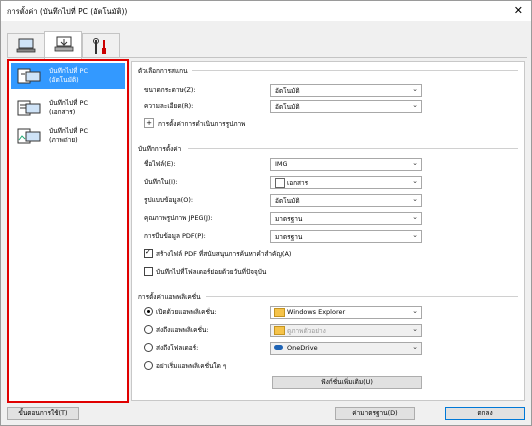 Image resolution: width=532 pixels, height=426 pixels. I want to click on sidebar-item-sublabel: (อัตโนมัติ), so click(64, 80).